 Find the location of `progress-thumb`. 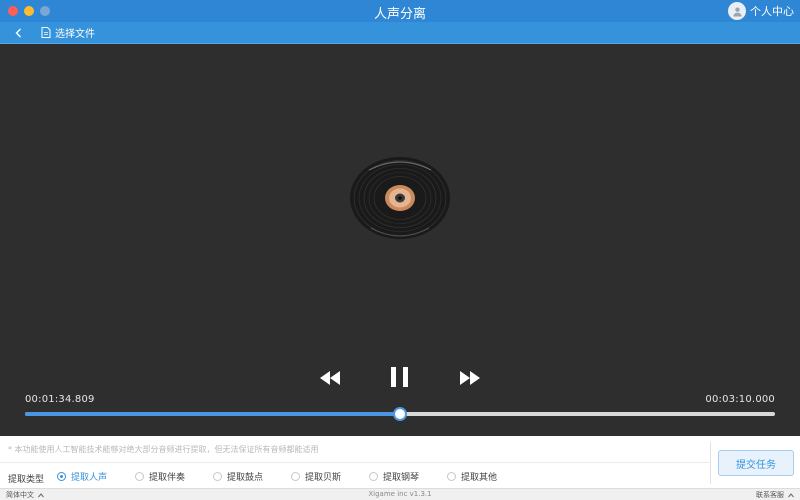

progress-thumb is located at coordinates (400, 414).